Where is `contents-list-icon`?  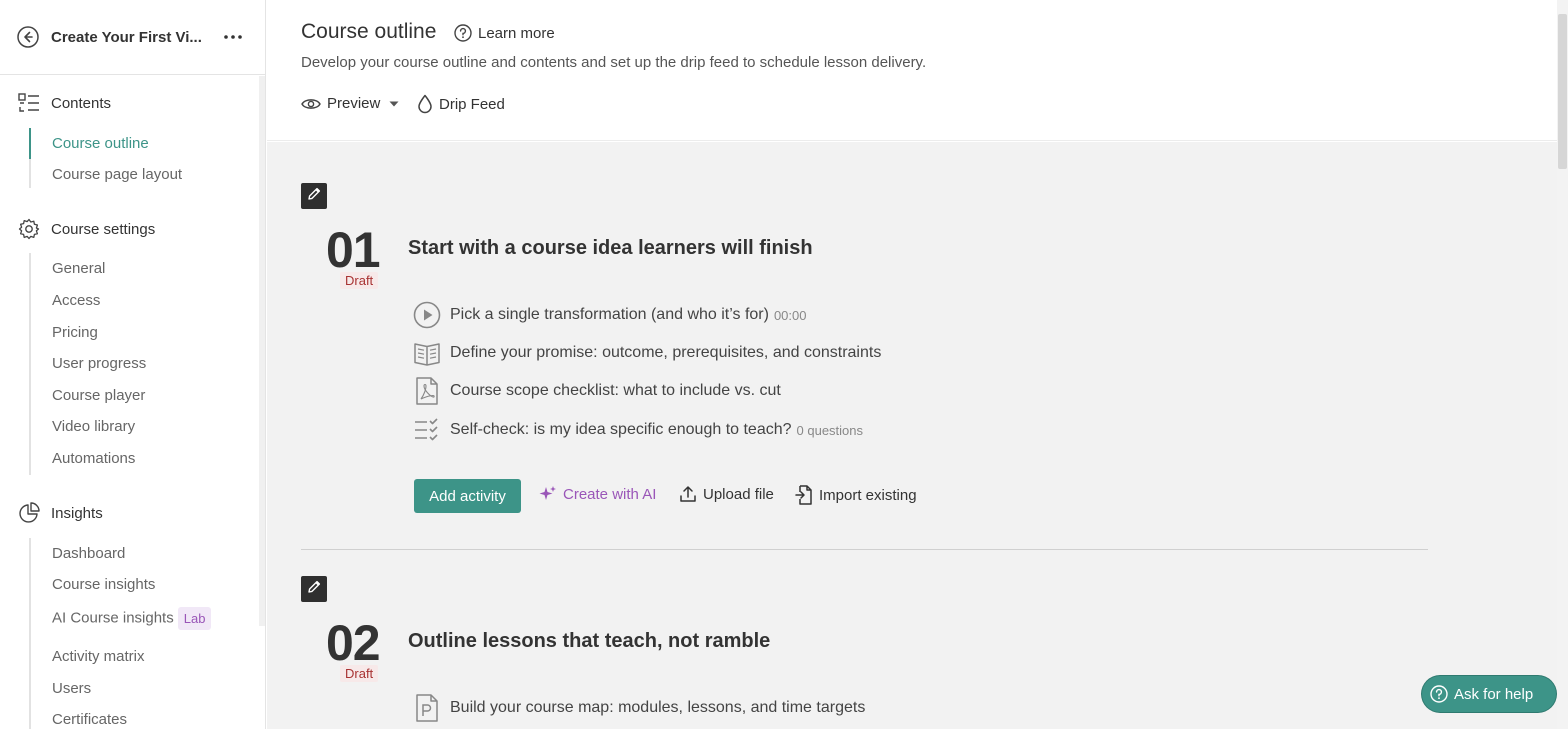
contents-list-icon is located at coordinates (29, 103).